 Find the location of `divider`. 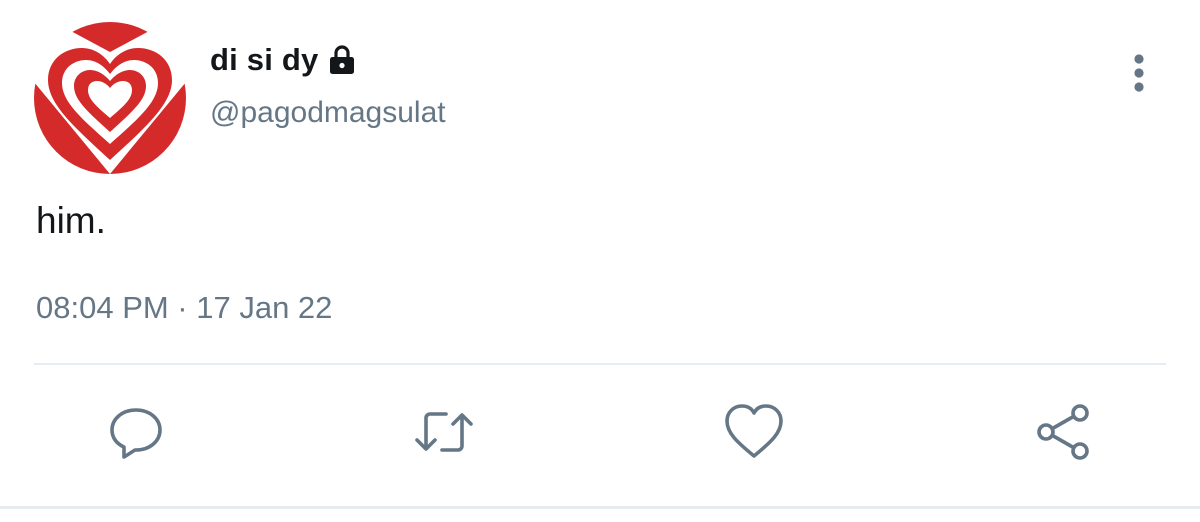

divider is located at coordinates (600, 364).